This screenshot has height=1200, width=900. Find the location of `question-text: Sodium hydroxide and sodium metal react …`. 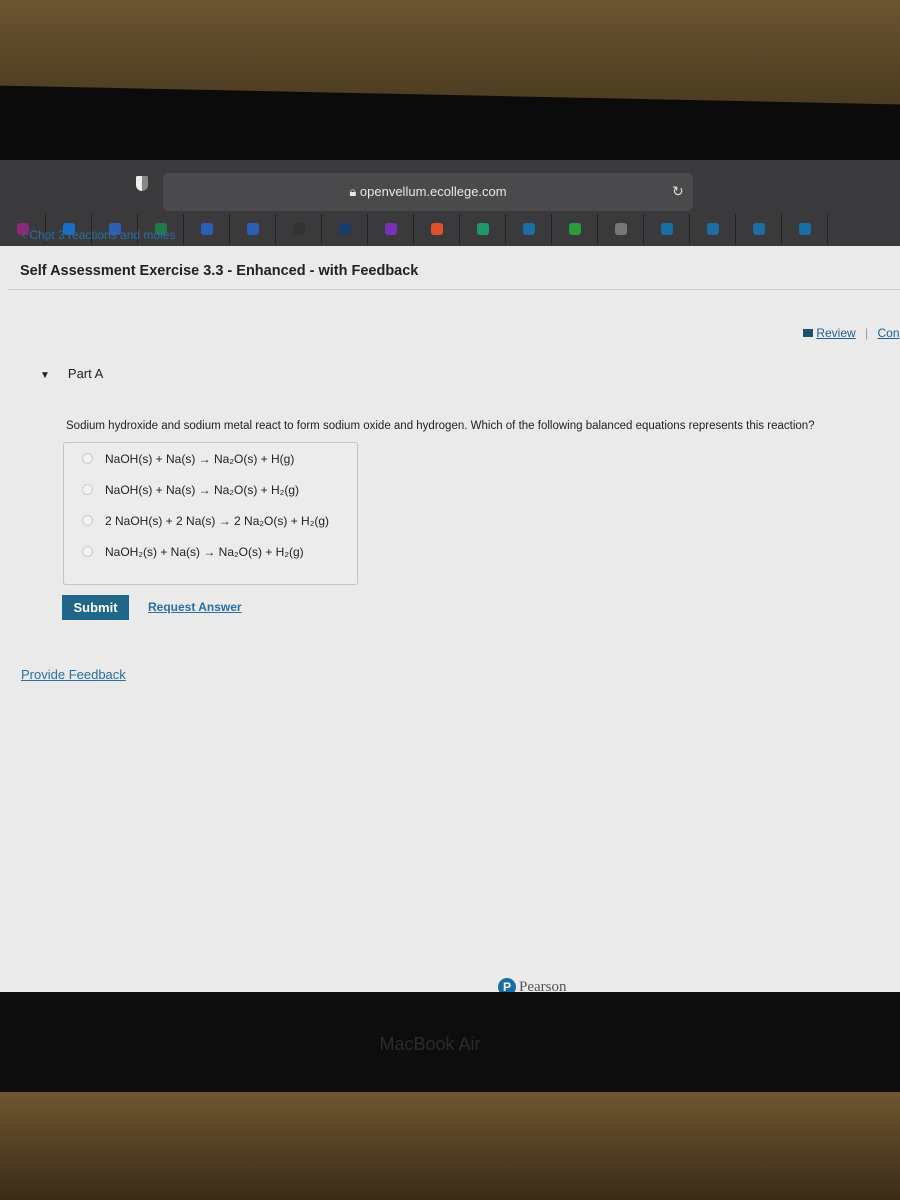

question-text: Sodium hydroxide and sodium metal react … is located at coordinates (440, 426).